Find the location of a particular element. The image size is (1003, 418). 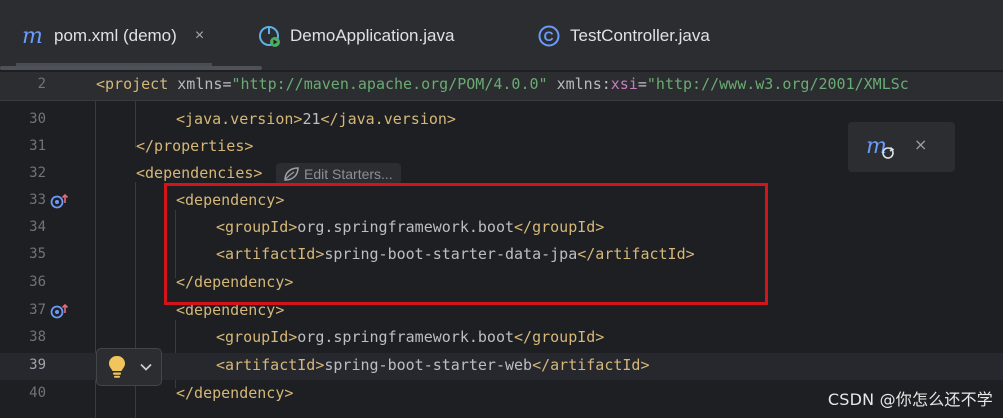

code-text: </dependency> is located at coordinates (235, 393).